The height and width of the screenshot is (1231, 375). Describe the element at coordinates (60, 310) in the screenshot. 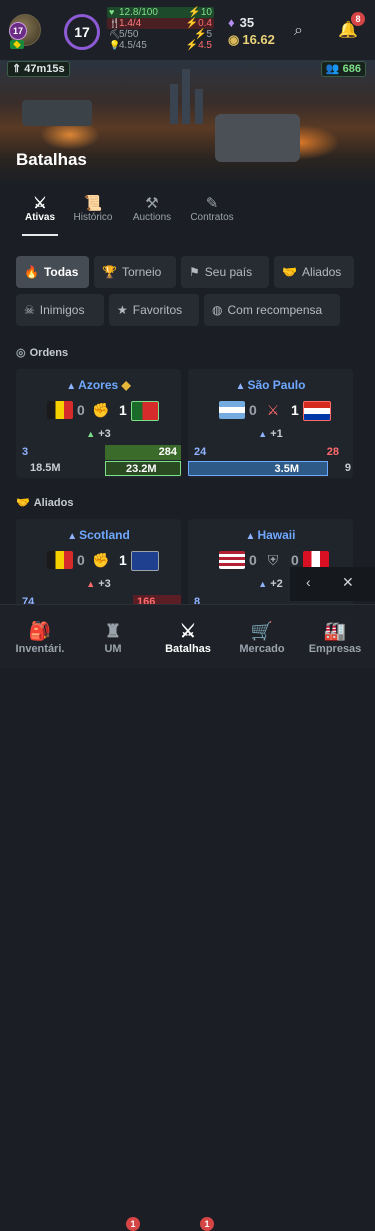

I see `filter-inimigos: ☠ Inimigos` at that location.